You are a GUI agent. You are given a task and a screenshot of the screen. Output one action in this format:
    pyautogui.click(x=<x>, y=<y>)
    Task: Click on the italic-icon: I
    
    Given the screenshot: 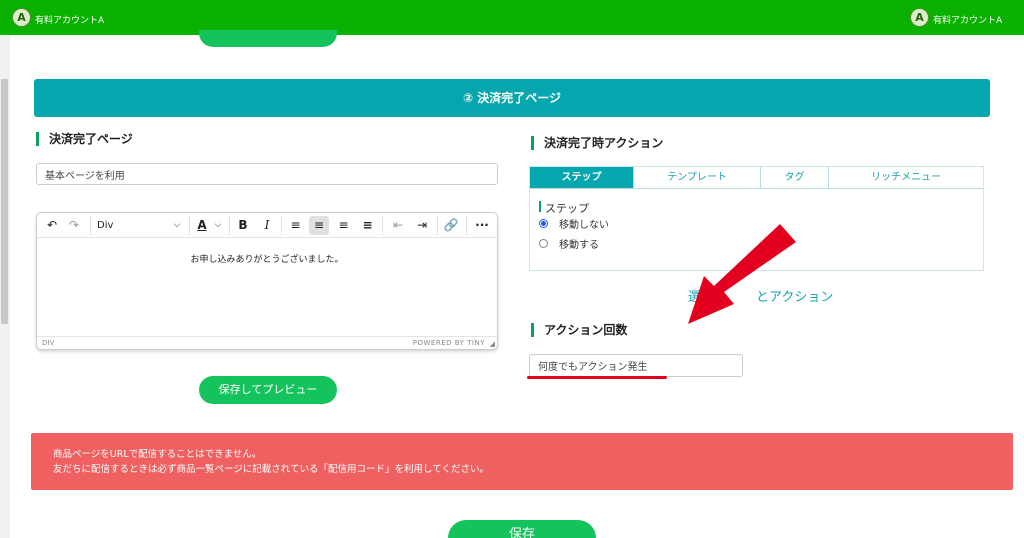 What is the action you would take?
    pyautogui.click(x=267, y=225)
    